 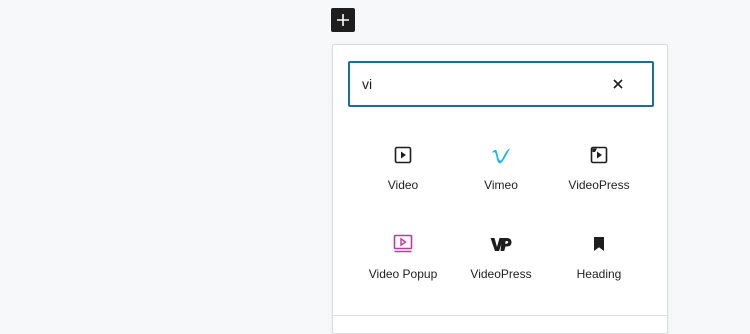 I want to click on videopress-icon, so click(x=599, y=155).